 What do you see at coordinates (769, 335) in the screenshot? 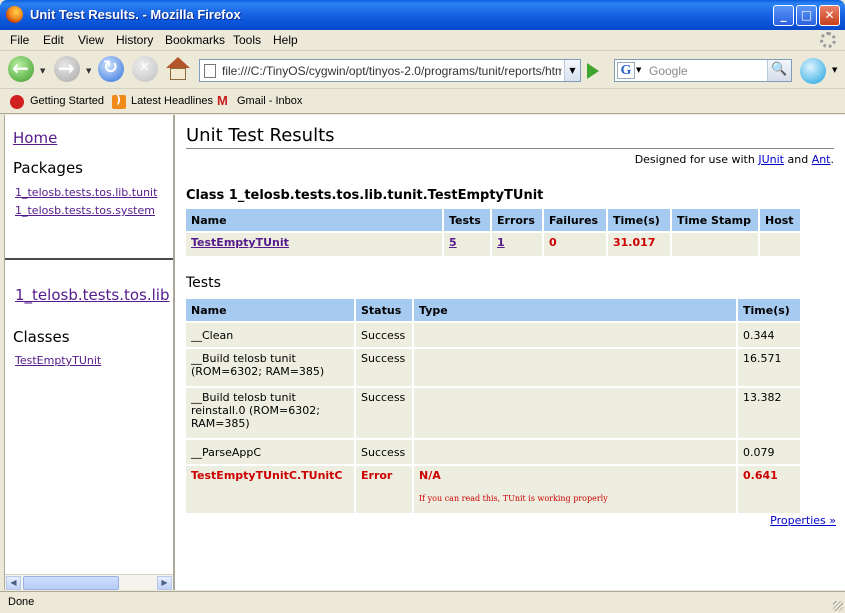
I see `test-time: 0.344` at bounding box center [769, 335].